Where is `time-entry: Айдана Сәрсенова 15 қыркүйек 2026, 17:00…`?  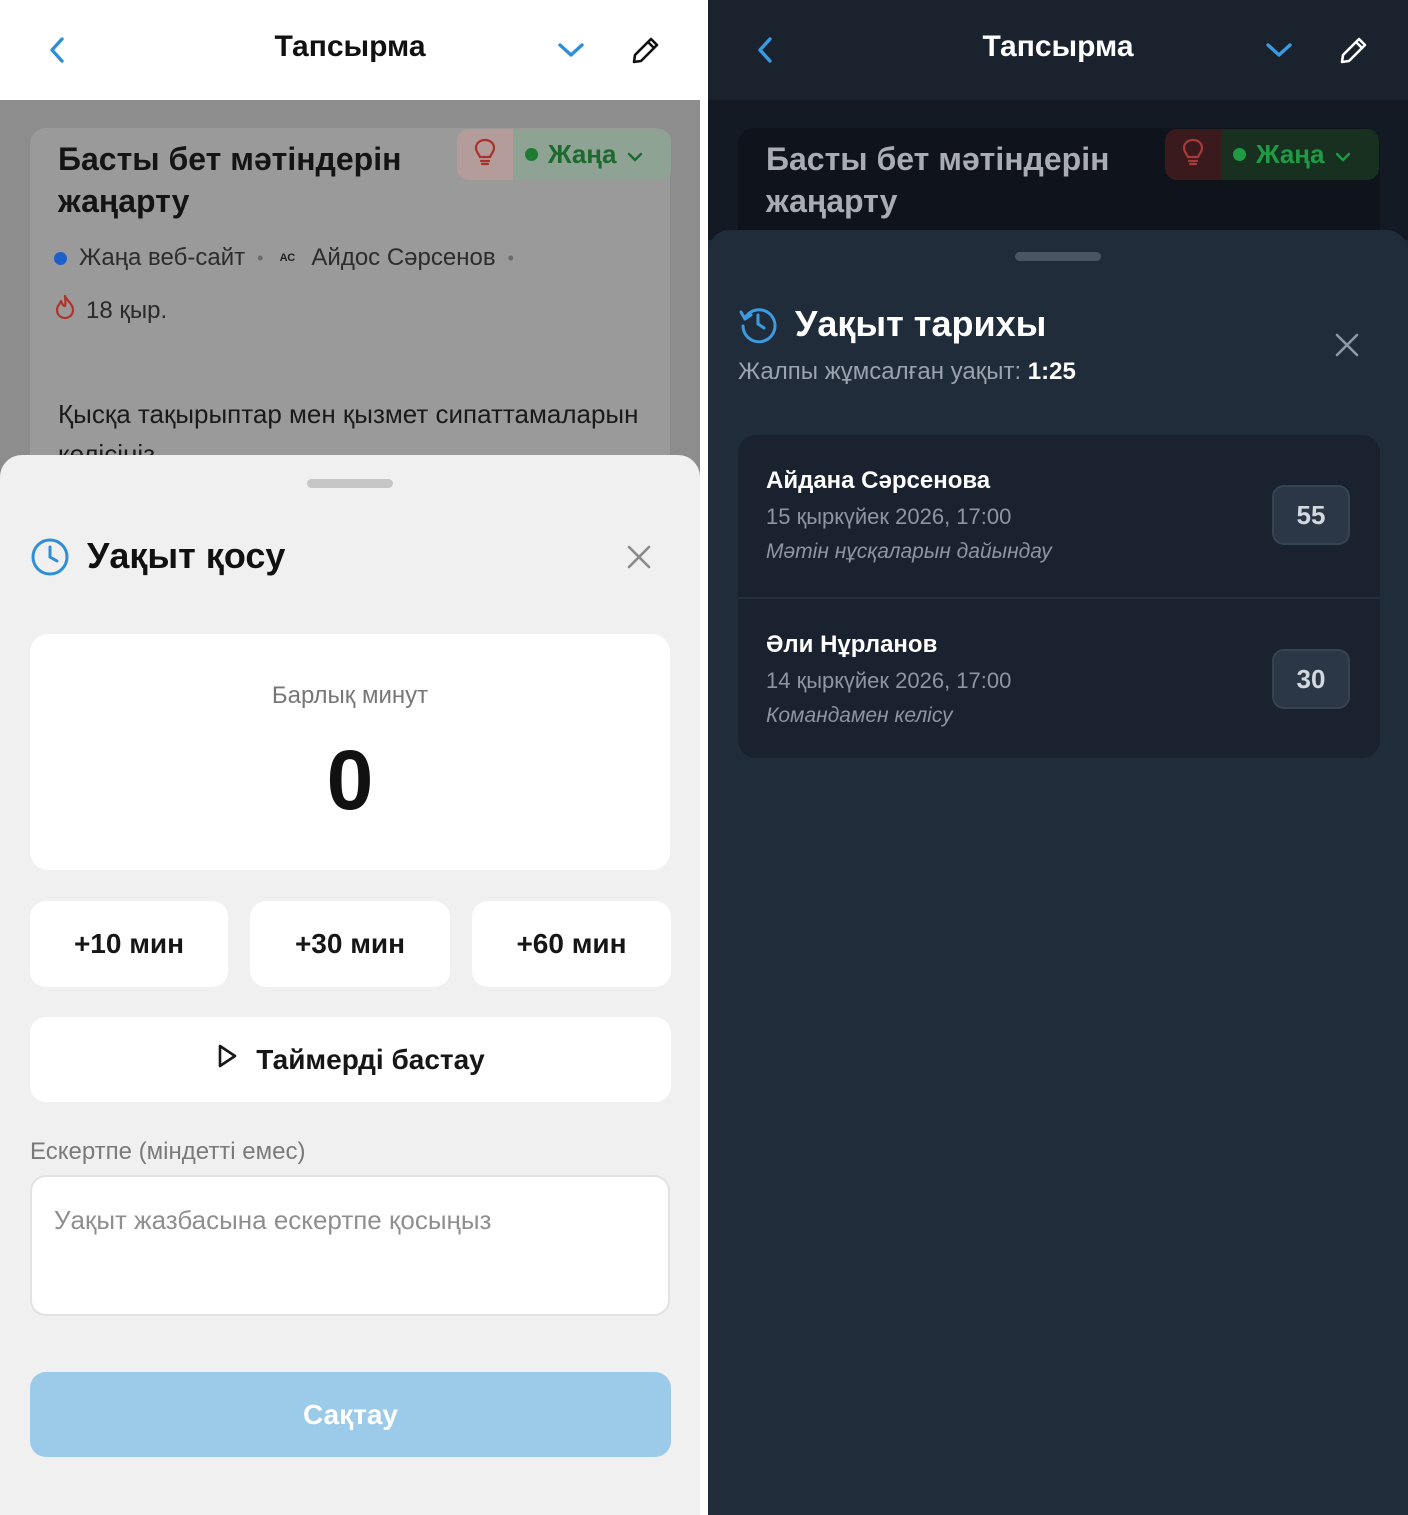 time-entry: Айдана Сәрсенова 15 қыркүйек 2026, 17:00… is located at coordinates (1059, 516).